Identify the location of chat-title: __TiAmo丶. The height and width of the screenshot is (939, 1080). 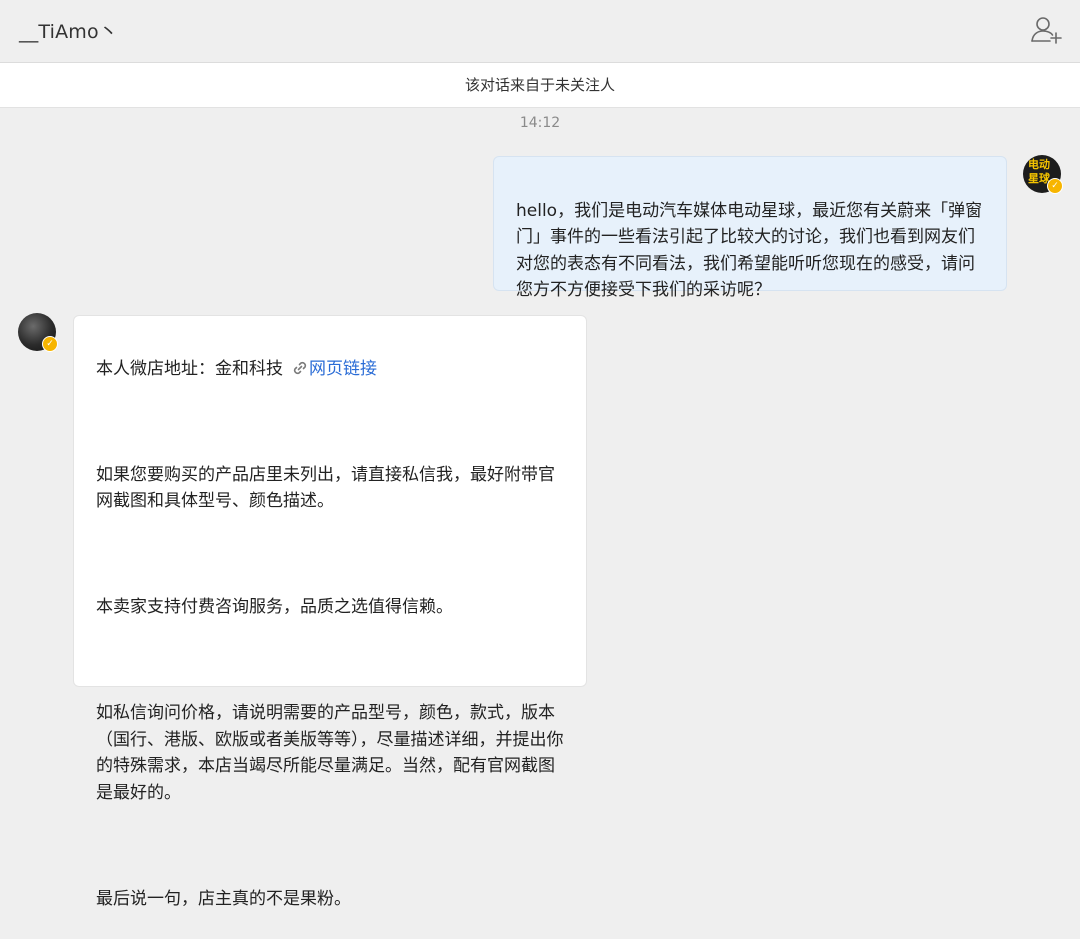
(68, 30).